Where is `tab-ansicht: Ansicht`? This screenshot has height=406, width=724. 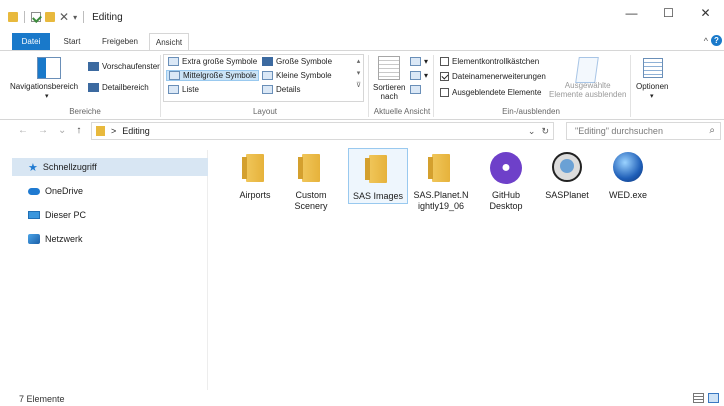 tab-ansicht: Ansicht is located at coordinates (169, 42).